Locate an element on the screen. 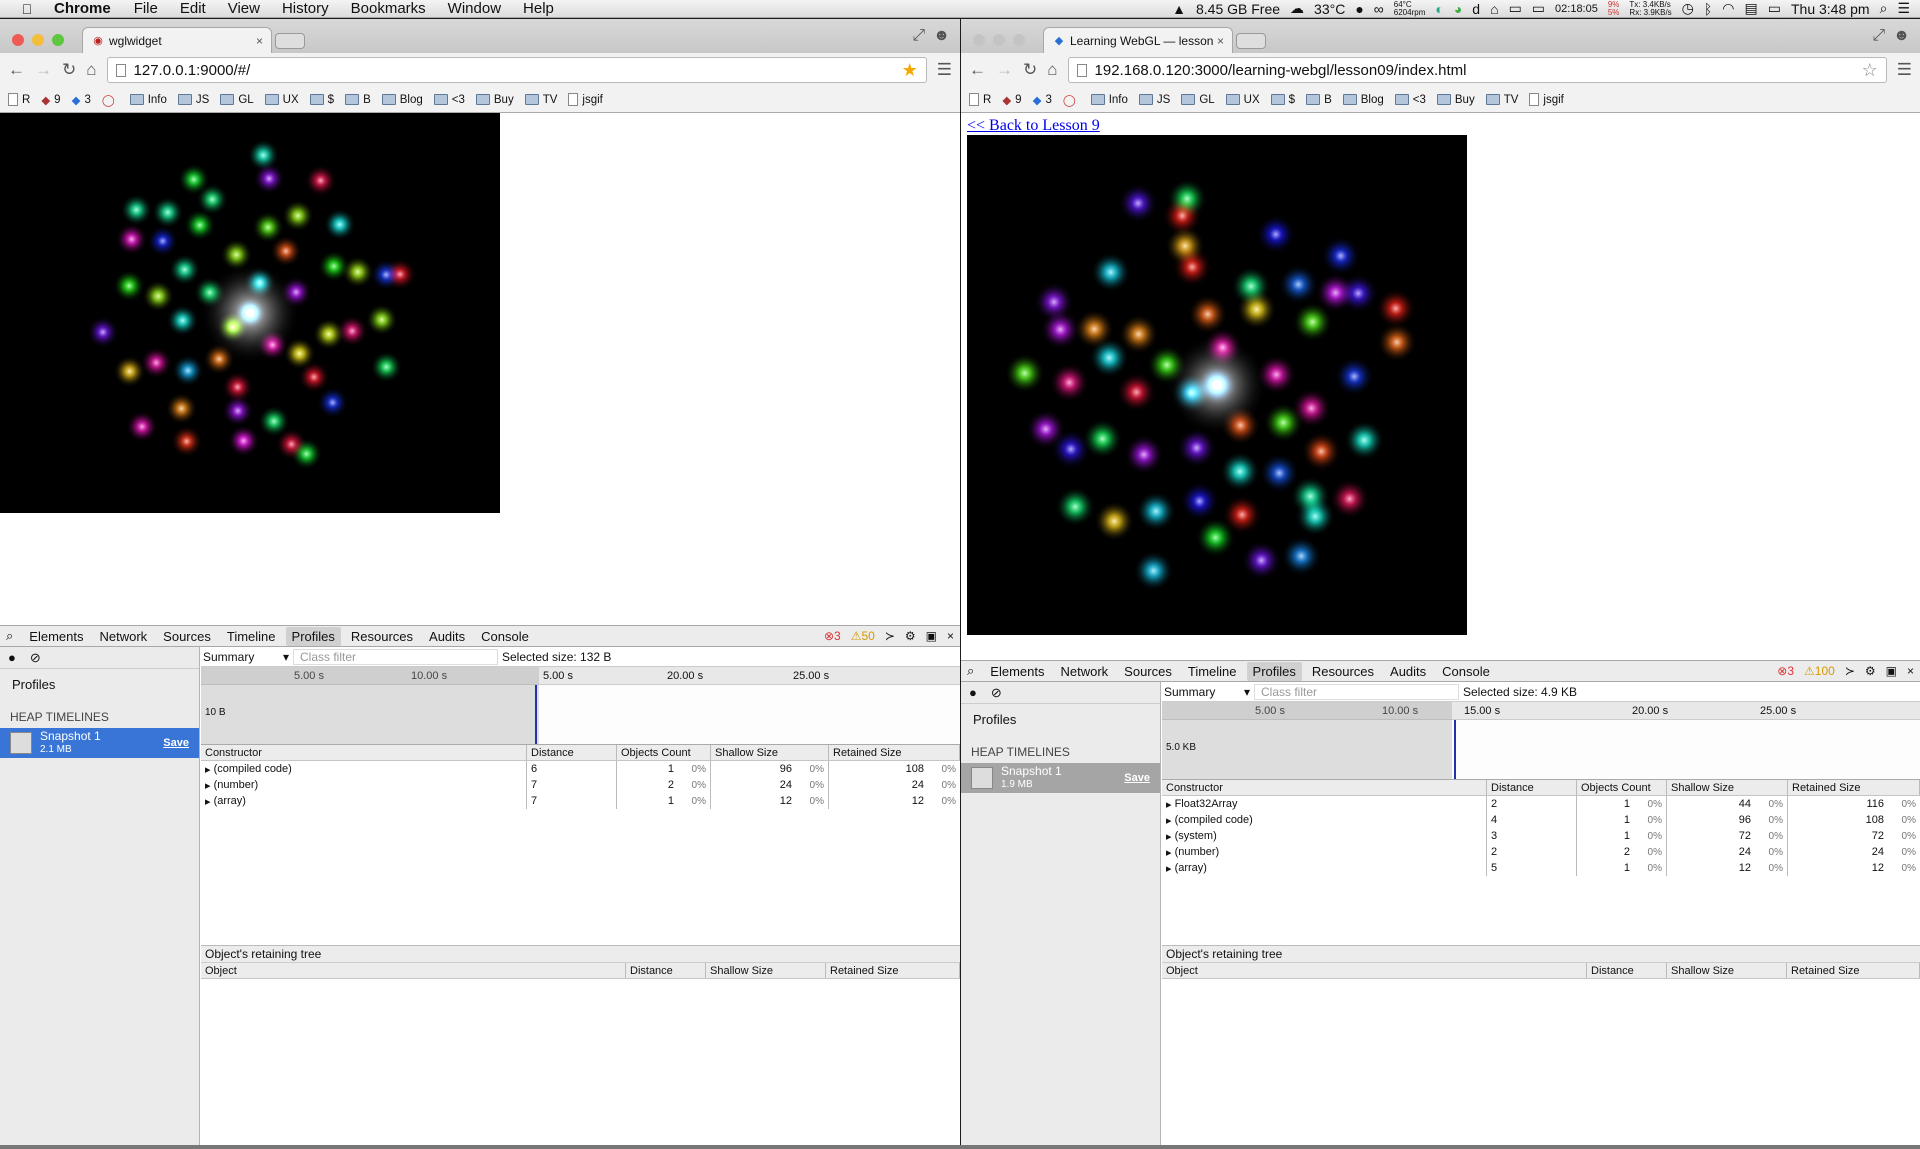  gauge-icon: ◐ is located at coordinates (1439, 9).